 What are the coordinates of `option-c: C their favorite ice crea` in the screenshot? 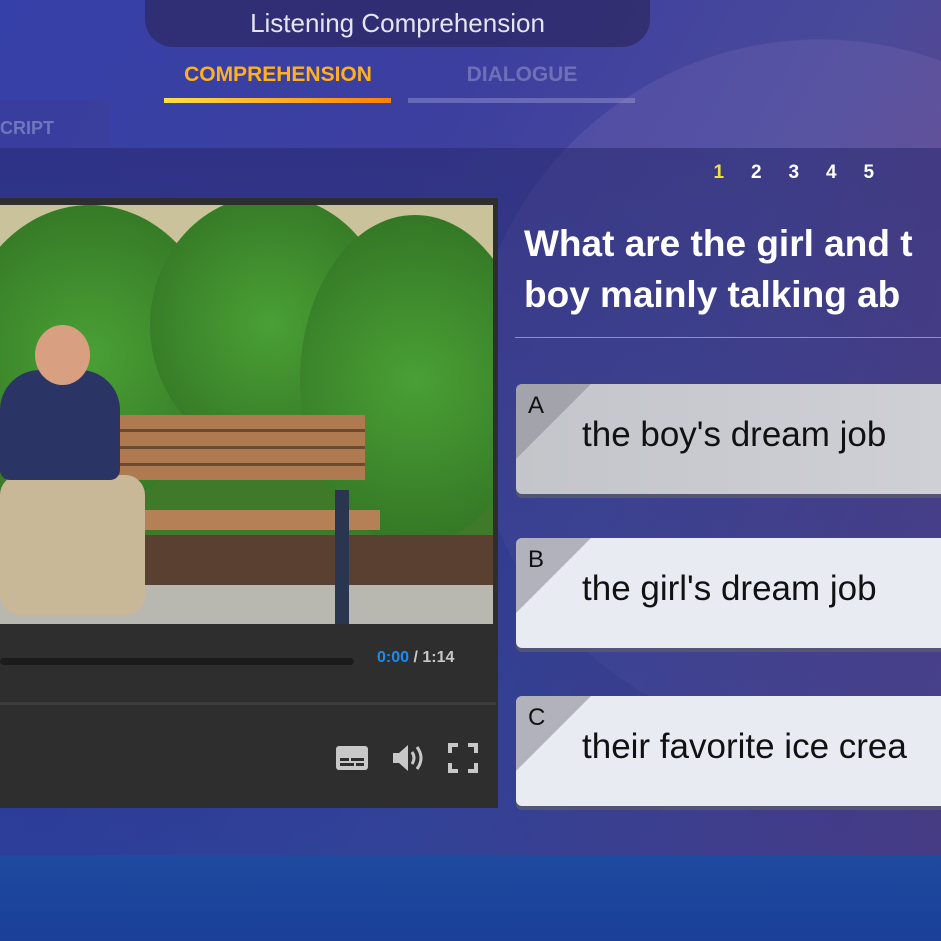 It's located at (728, 751).